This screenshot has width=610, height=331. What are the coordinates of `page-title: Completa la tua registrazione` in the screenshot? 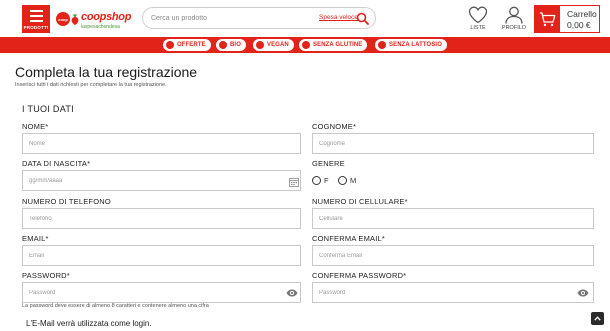 It's located at (106, 72).